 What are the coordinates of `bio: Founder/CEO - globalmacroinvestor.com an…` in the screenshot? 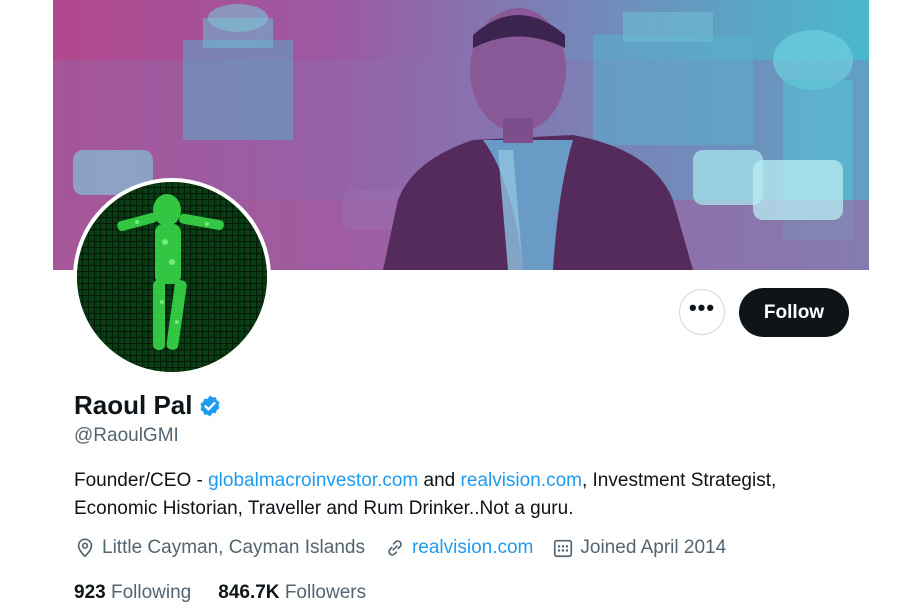 It's located at (469, 495).